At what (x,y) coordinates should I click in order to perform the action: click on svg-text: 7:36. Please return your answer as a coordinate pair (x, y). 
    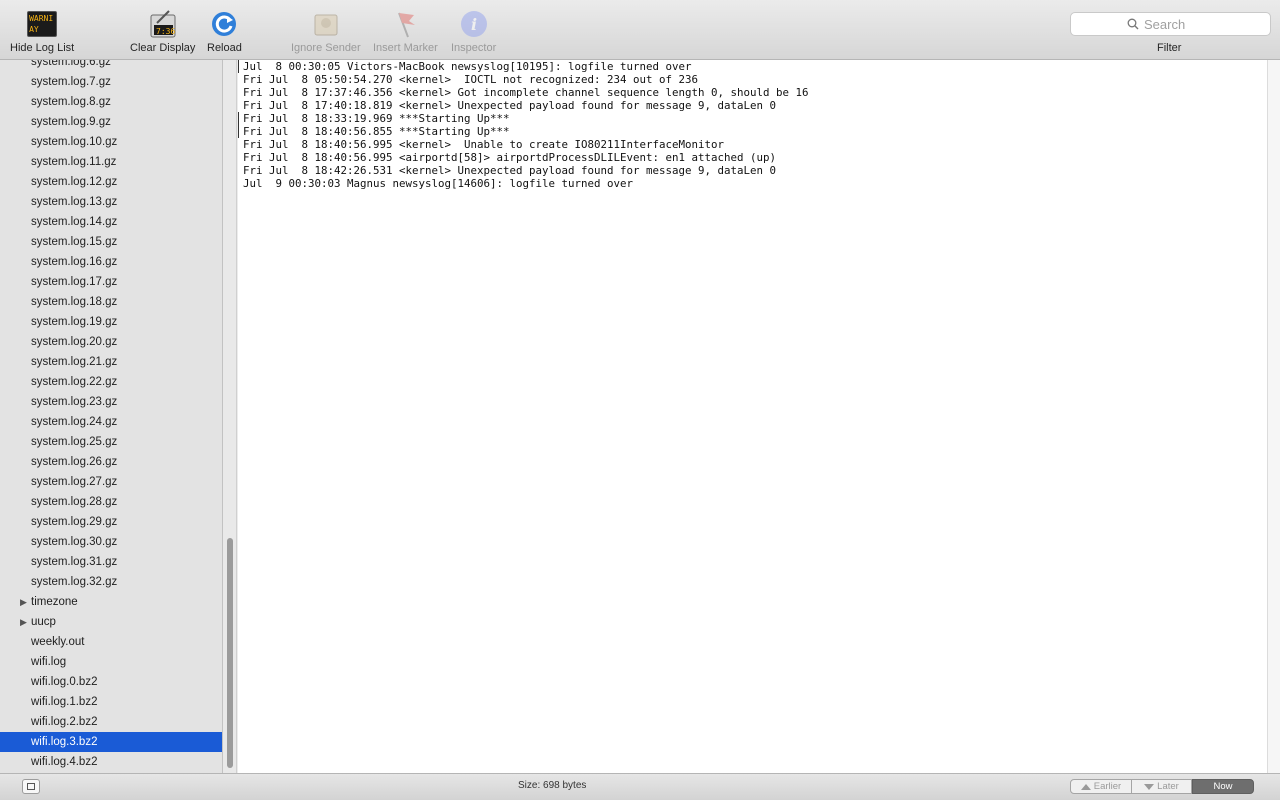
    Looking at the image, I should click on (165, 31).